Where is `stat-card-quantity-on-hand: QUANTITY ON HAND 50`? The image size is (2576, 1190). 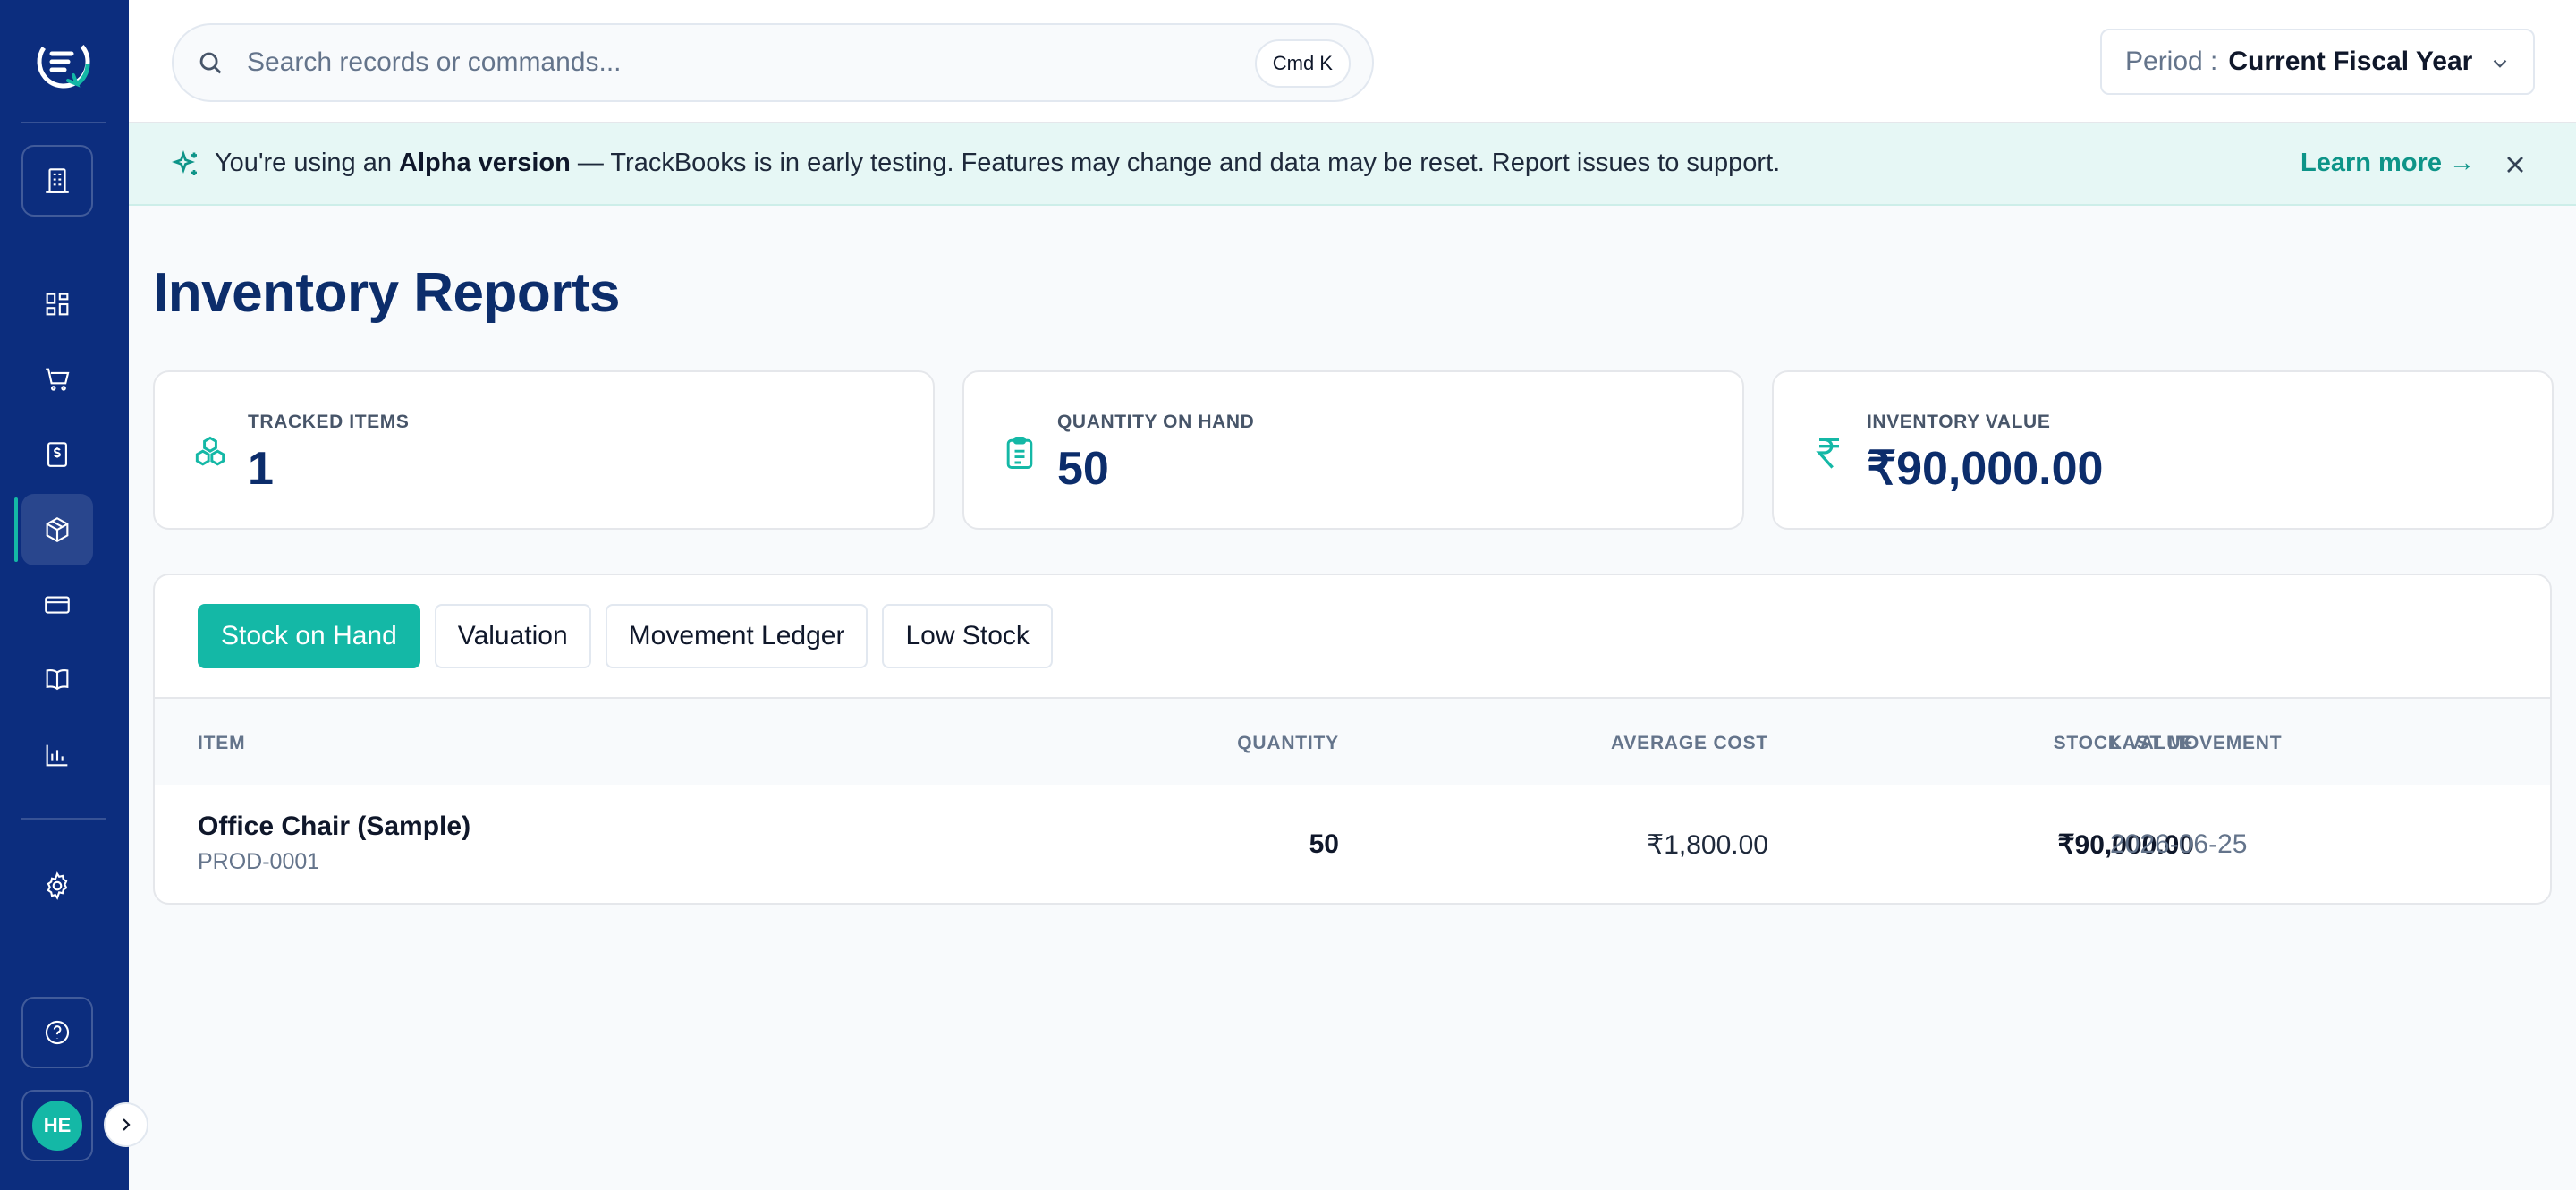
stat-card-quantity-on-hand: QUANTITY ON HAND 50 is located at coordinates (1353, 450).